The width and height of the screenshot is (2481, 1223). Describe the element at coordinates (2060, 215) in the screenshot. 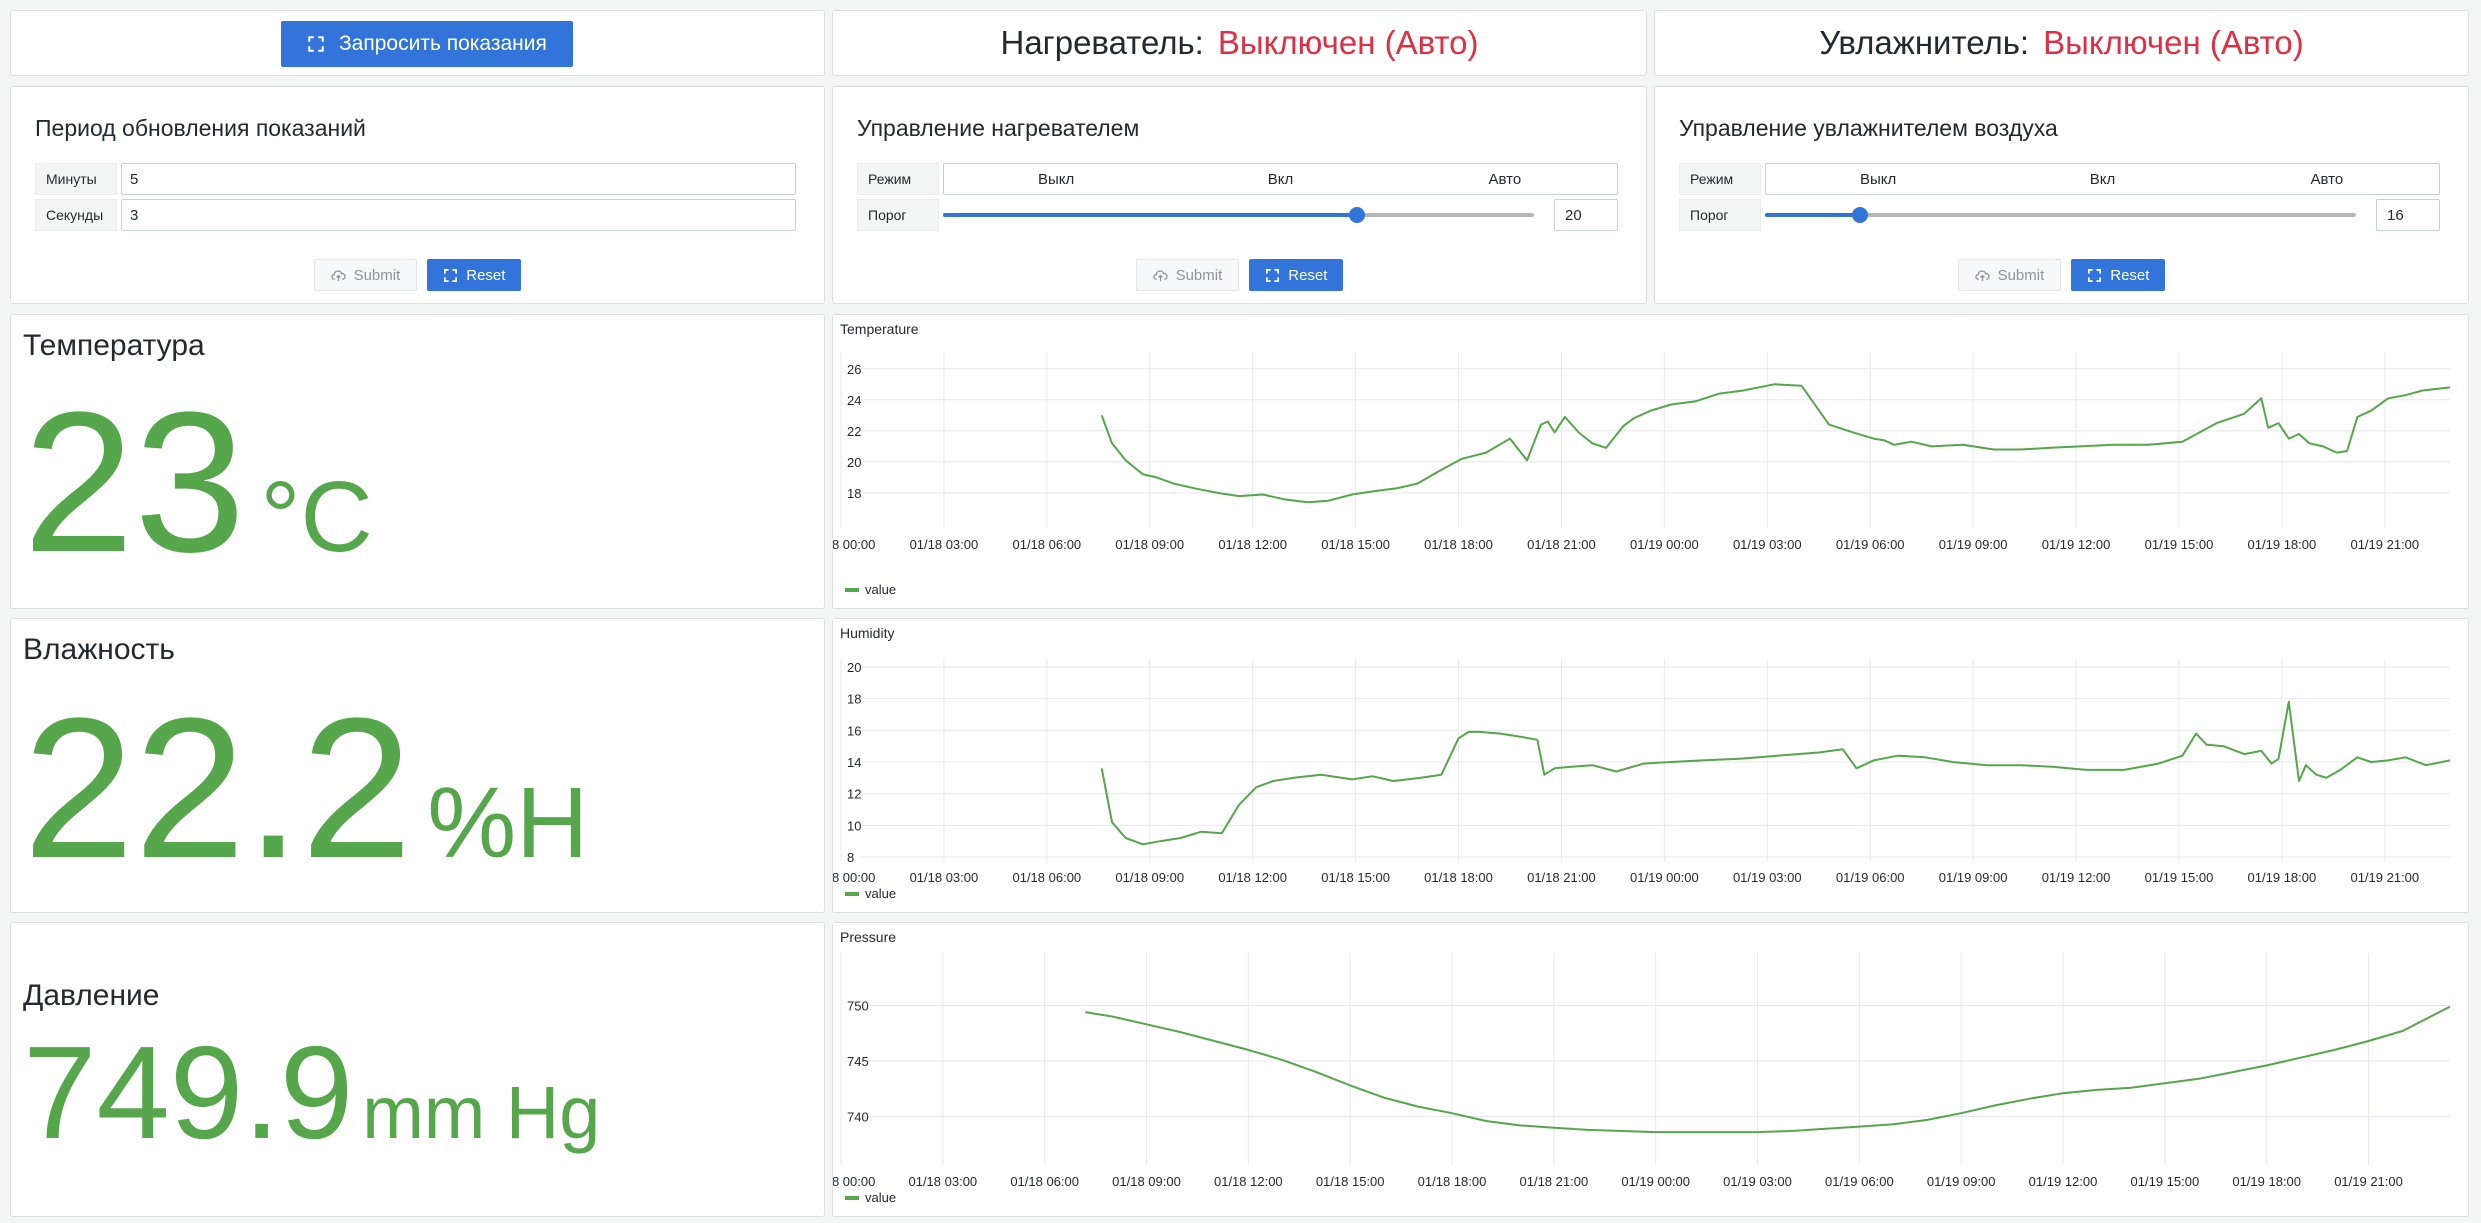

I see `humidifier-threshold-slider` at that location.